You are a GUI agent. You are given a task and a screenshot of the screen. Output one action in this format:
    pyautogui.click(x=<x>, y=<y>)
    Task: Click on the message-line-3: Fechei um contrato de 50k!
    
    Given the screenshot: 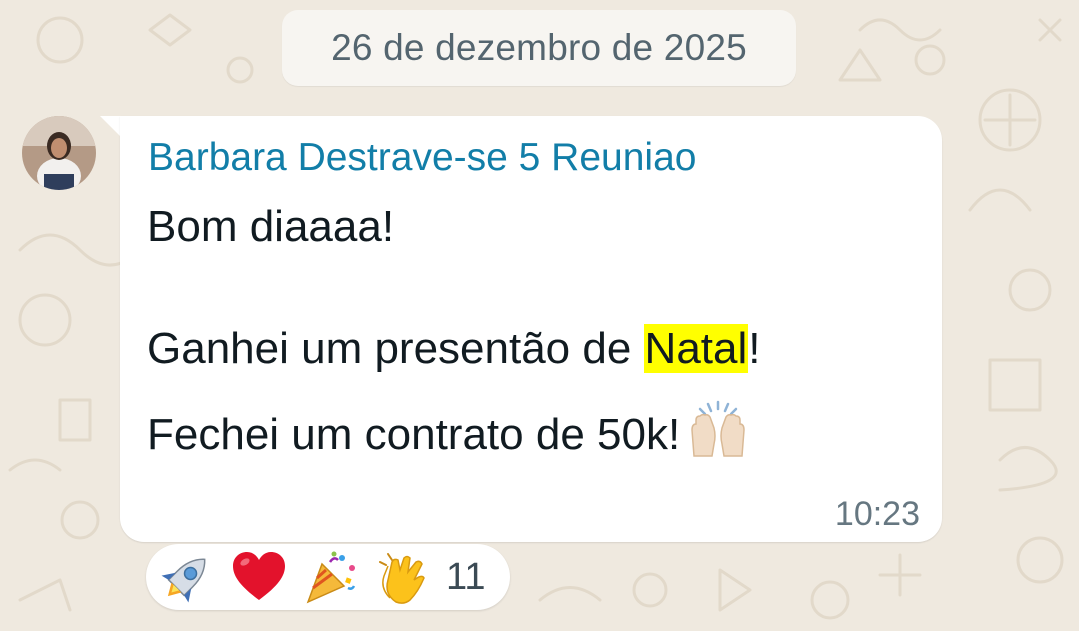 What is the action you would take?
    pyautogui.click(x=447, y=434)
    